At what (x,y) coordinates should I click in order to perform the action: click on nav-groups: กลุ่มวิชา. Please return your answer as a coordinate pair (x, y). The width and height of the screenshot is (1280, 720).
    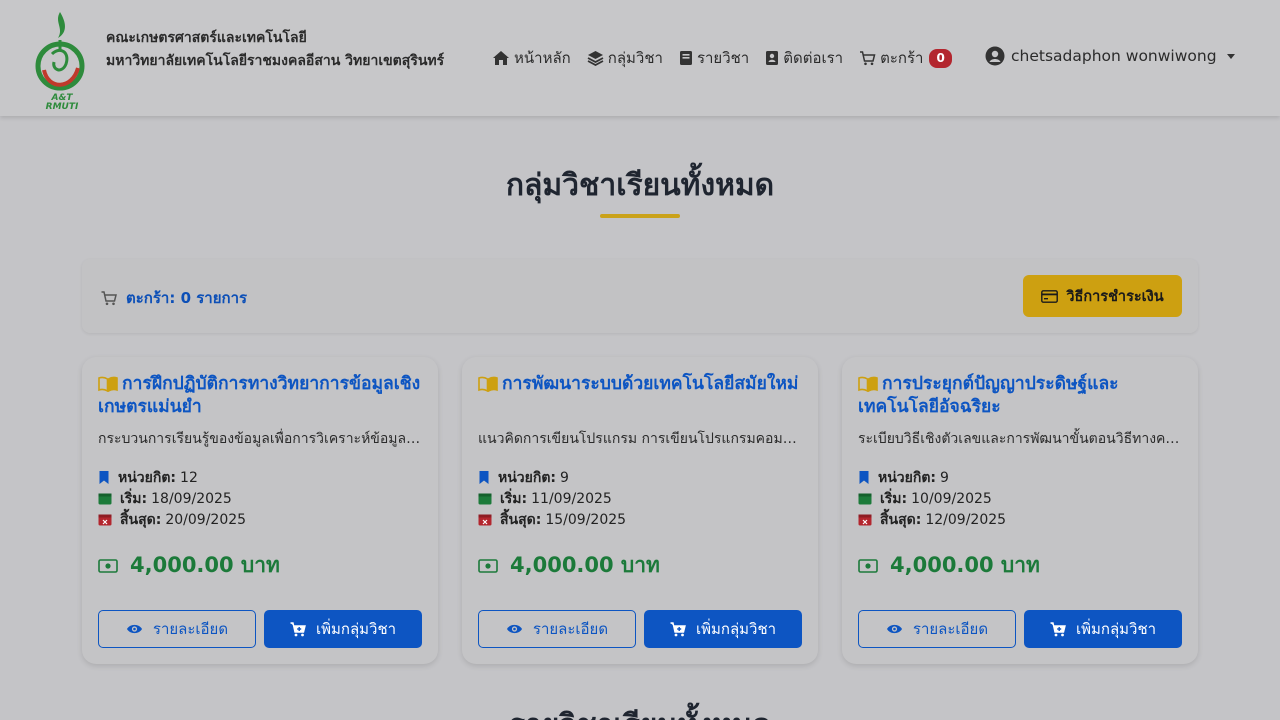
    Looking at the image, I should click on (625, 58).